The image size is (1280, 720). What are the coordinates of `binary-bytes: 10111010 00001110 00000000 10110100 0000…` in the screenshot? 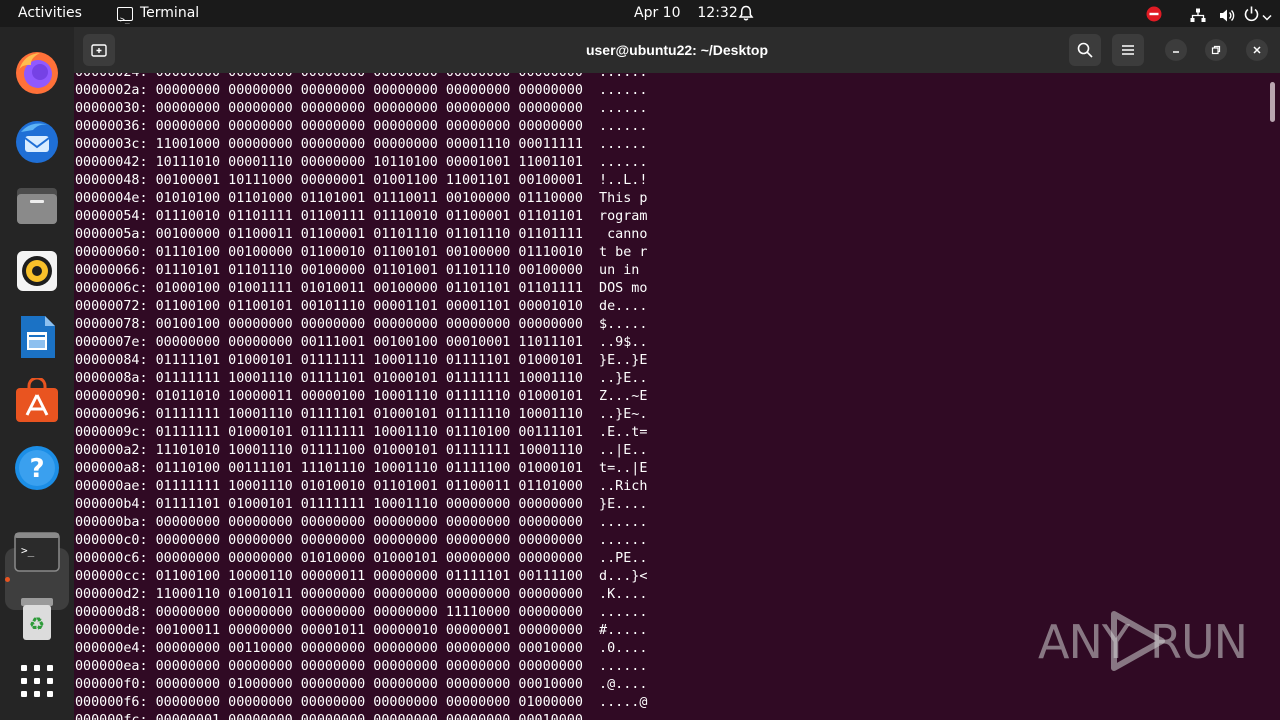 It's located at (369, 162).